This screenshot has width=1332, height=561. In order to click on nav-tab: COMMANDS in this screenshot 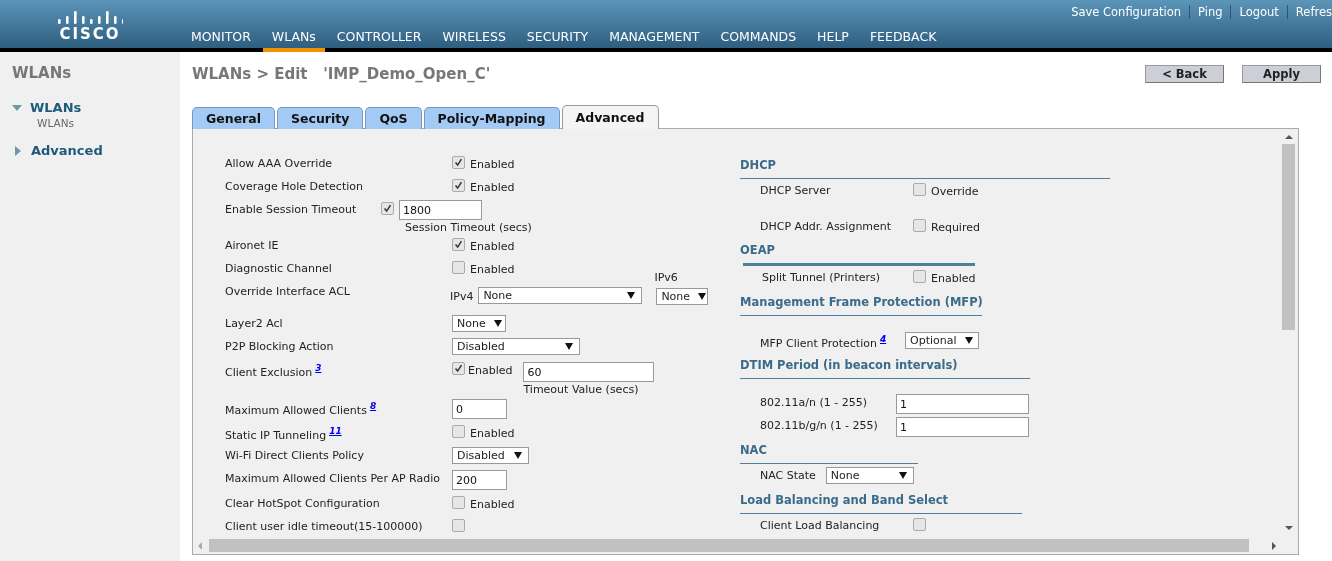, I will do `click(758, 35)`.